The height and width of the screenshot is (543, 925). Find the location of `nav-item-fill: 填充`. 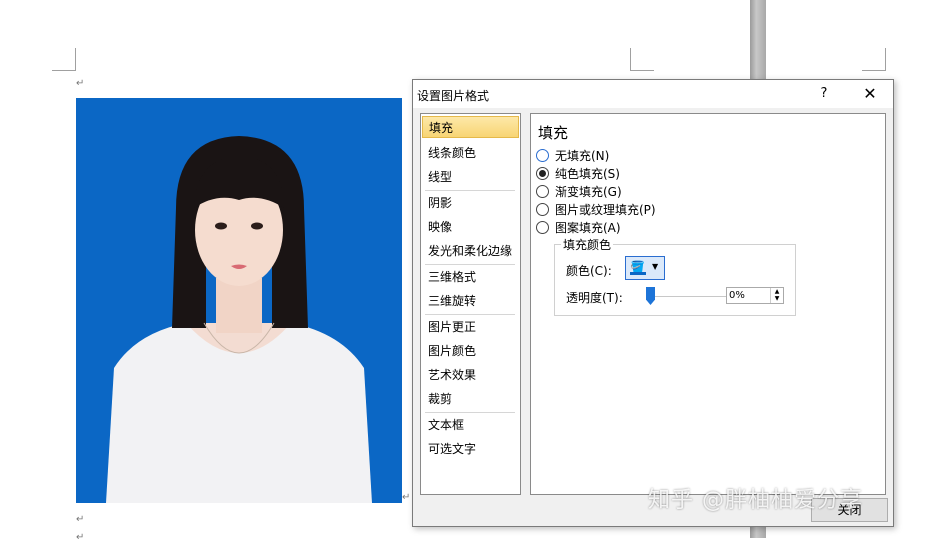

nav-item-fill: 填充 is located at coordinates (470, 127).